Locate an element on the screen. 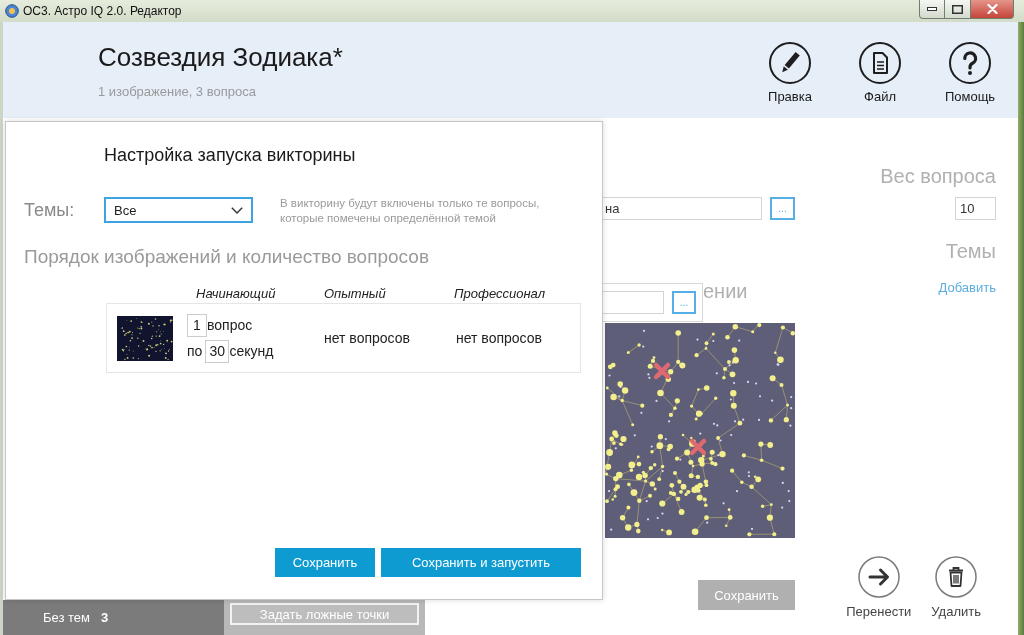 This screenshot has height=635, width=1024. minimize-icon is located at coordinates (932, 9).